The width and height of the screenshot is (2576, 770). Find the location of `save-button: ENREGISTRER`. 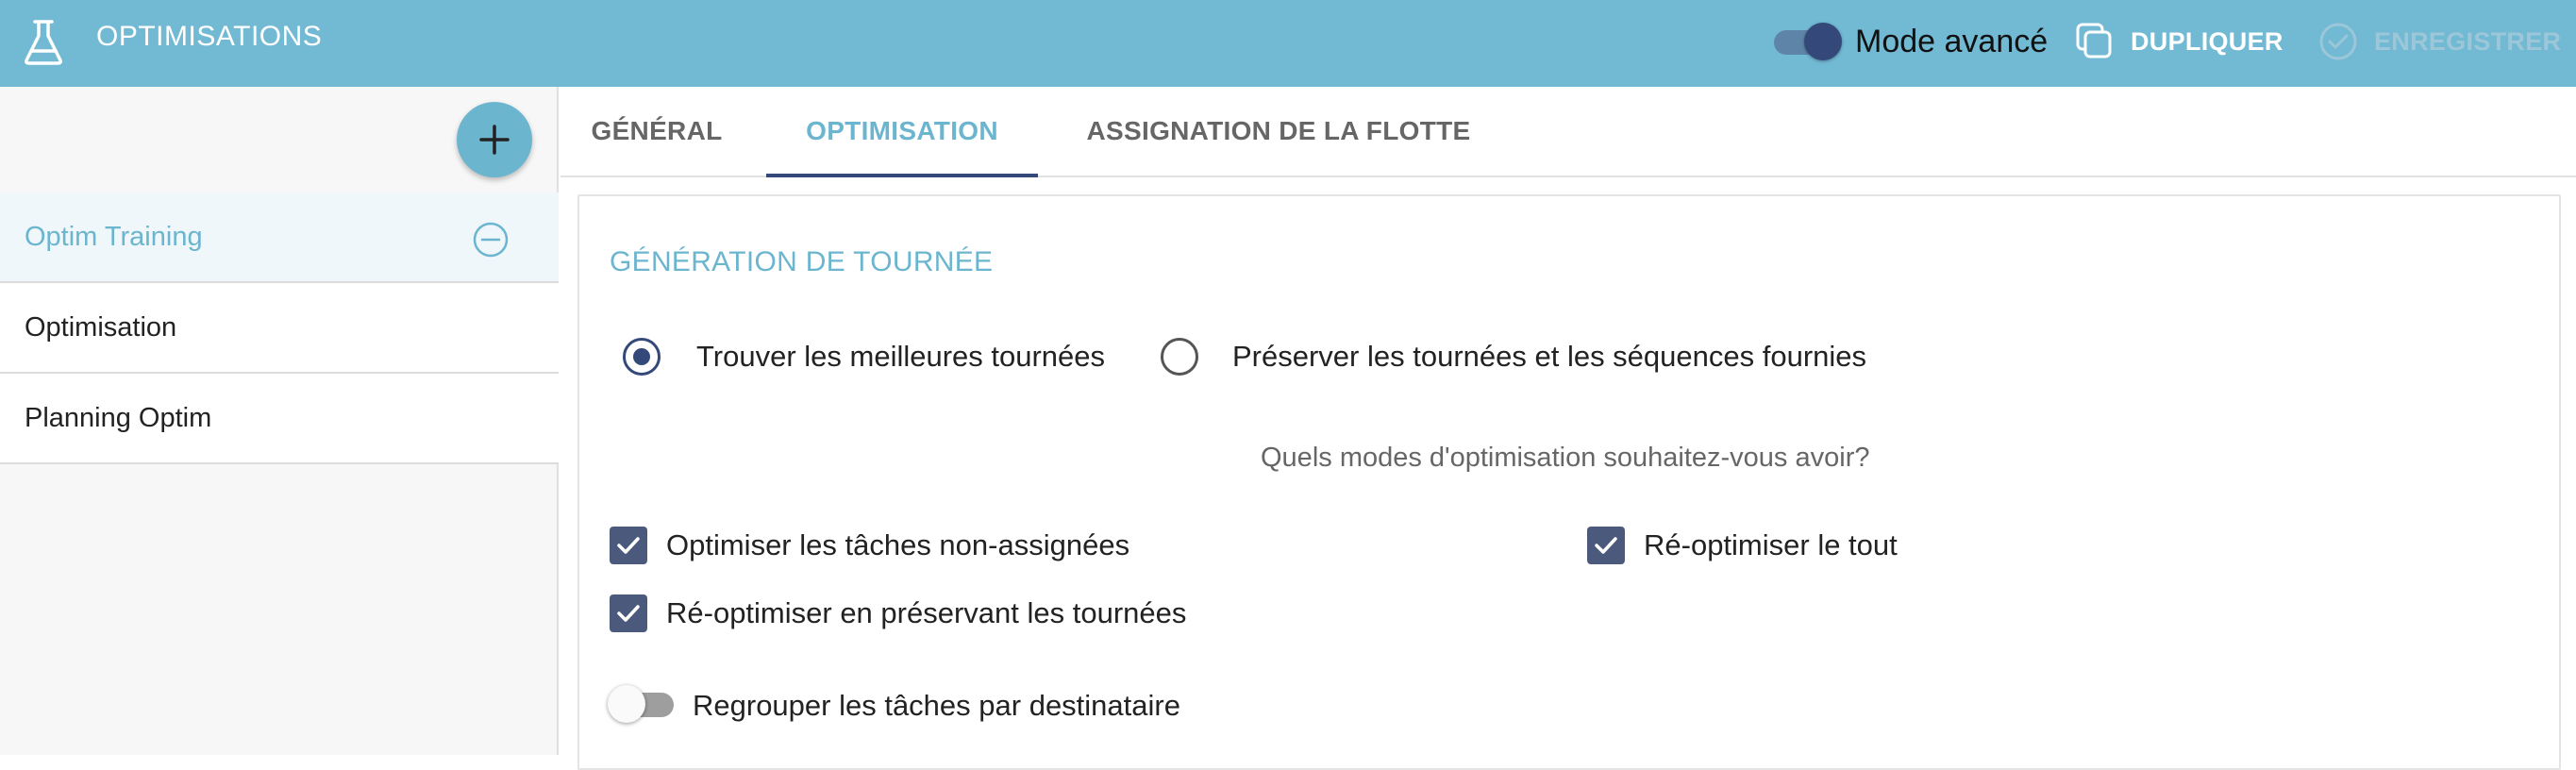

save-button: ENREGISTRER is located at coordinates (2439, 41).